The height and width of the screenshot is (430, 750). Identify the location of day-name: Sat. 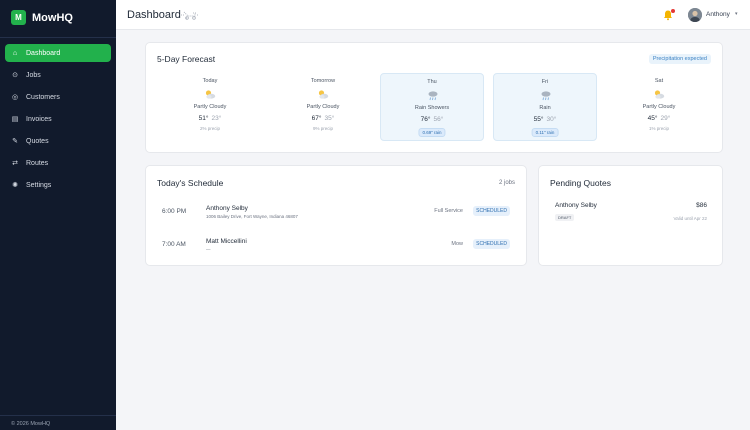
(659, 81).